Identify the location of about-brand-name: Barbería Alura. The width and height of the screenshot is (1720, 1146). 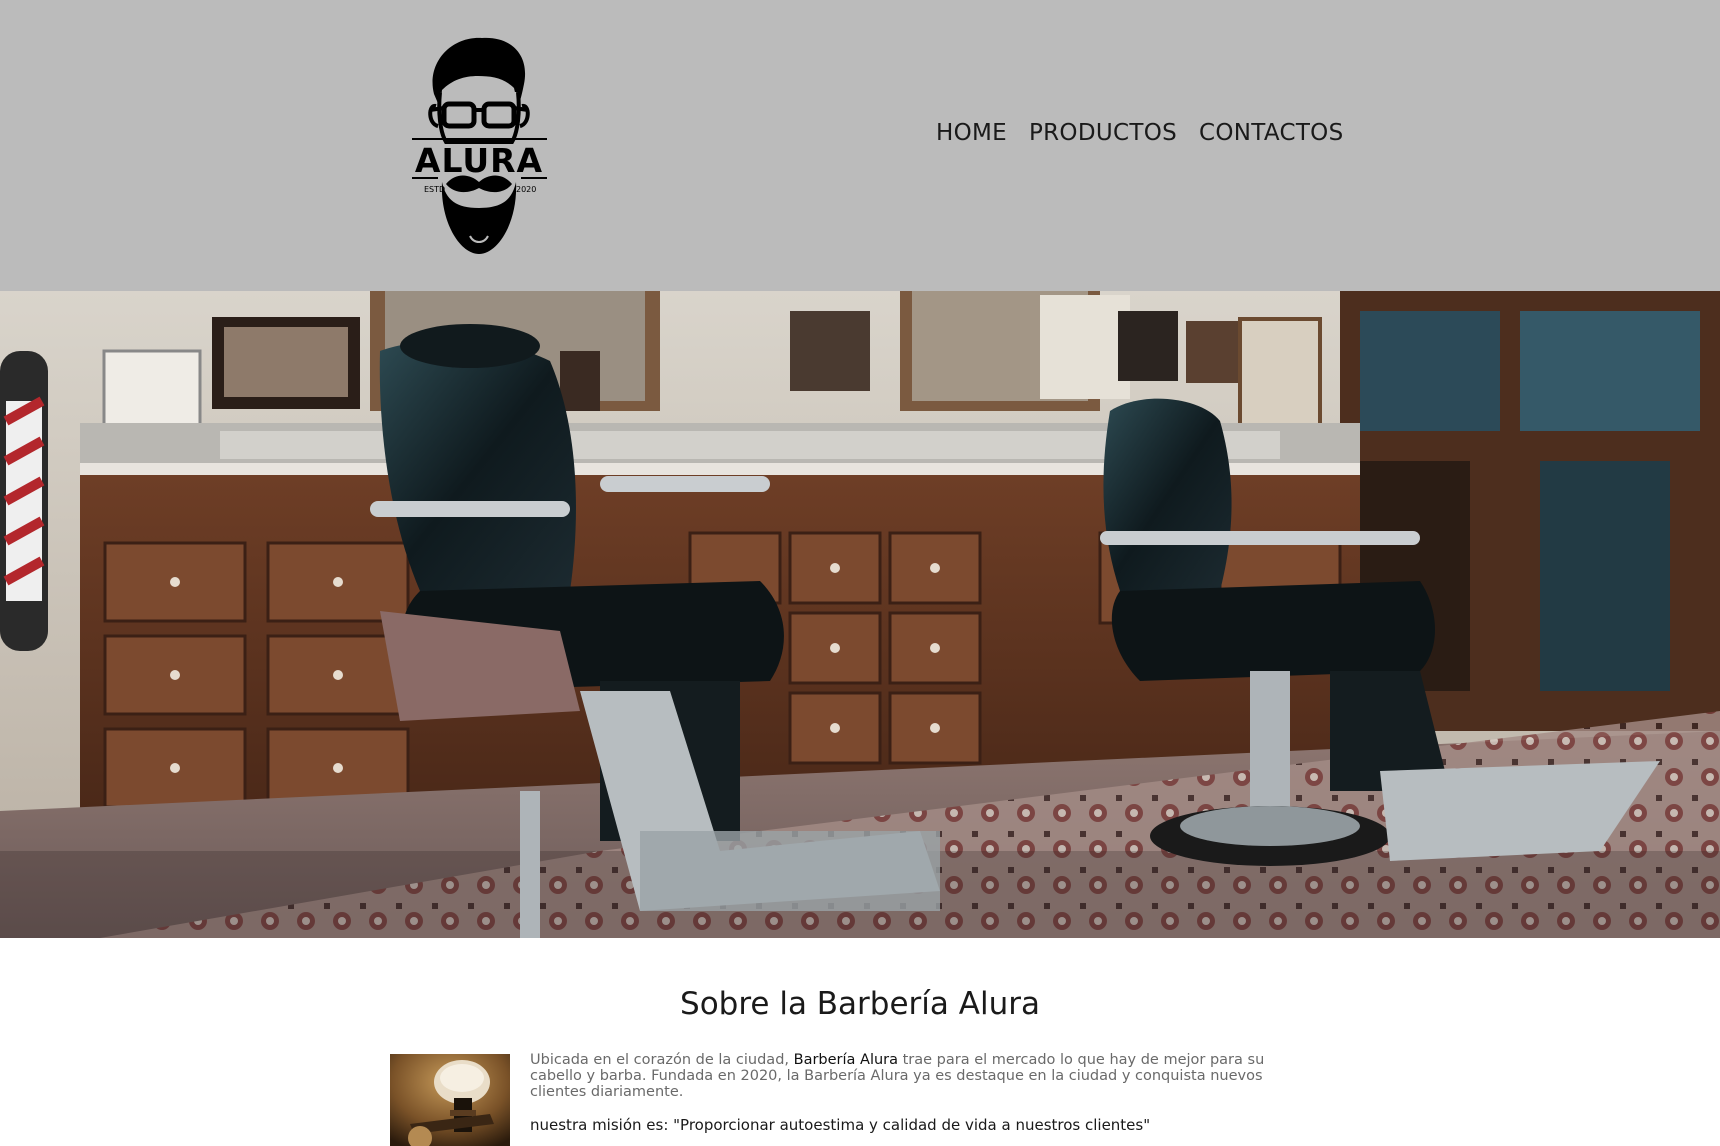
(846, 1060).